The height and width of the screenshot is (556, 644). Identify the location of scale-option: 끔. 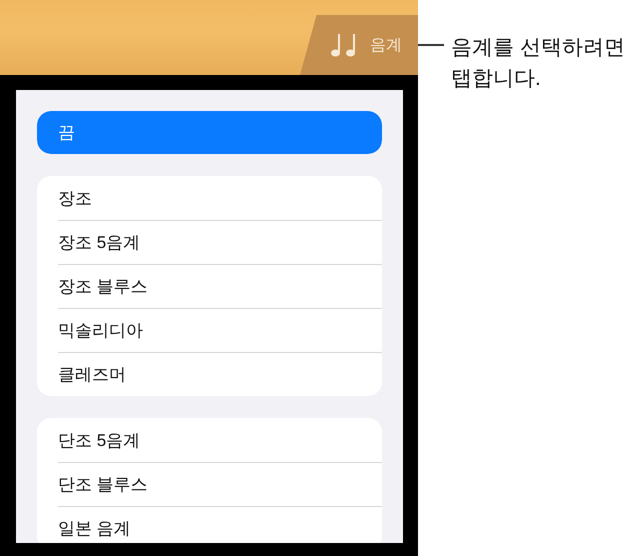
(209, 132).